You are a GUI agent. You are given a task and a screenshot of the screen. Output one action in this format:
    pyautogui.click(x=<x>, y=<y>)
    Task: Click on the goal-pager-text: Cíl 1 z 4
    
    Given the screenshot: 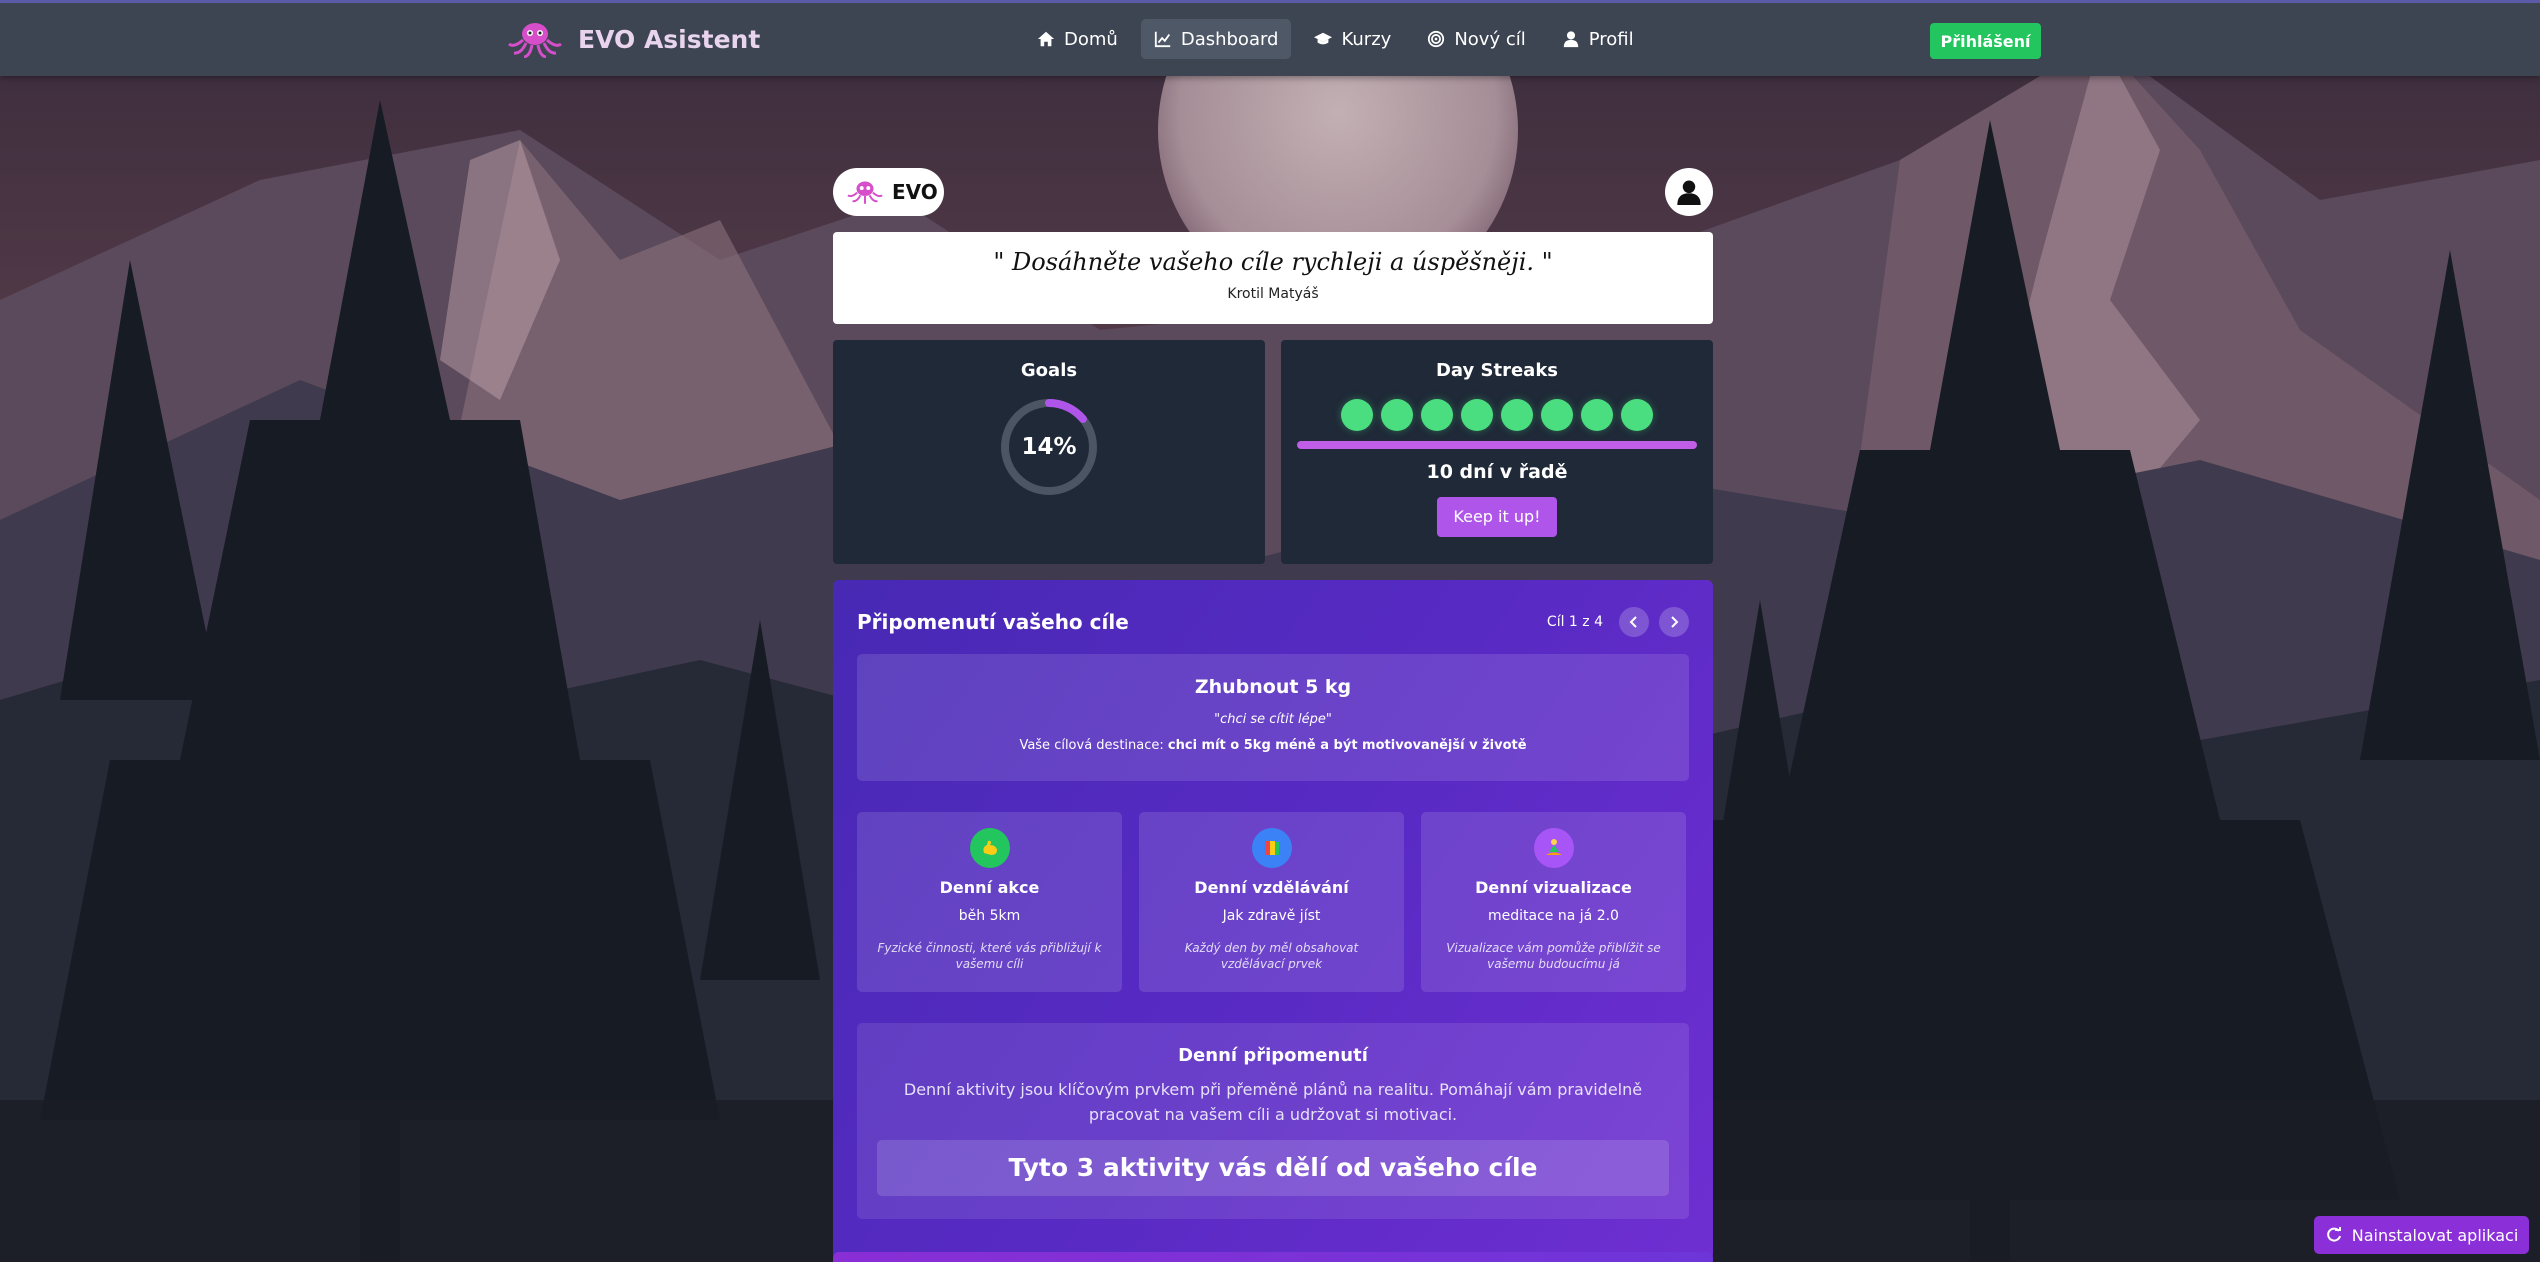 What is the action you would take?
    pyautogui.click(x=1574, y=622)
    